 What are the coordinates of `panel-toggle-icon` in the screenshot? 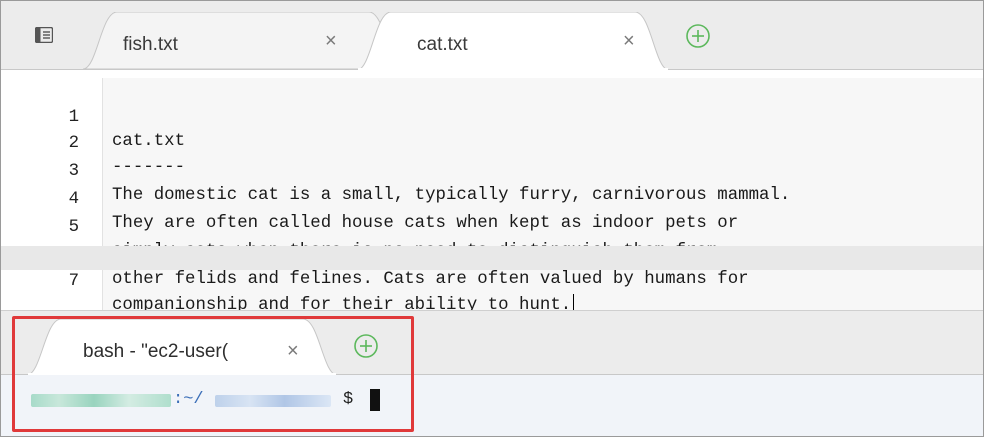 It's located at (44, 35).